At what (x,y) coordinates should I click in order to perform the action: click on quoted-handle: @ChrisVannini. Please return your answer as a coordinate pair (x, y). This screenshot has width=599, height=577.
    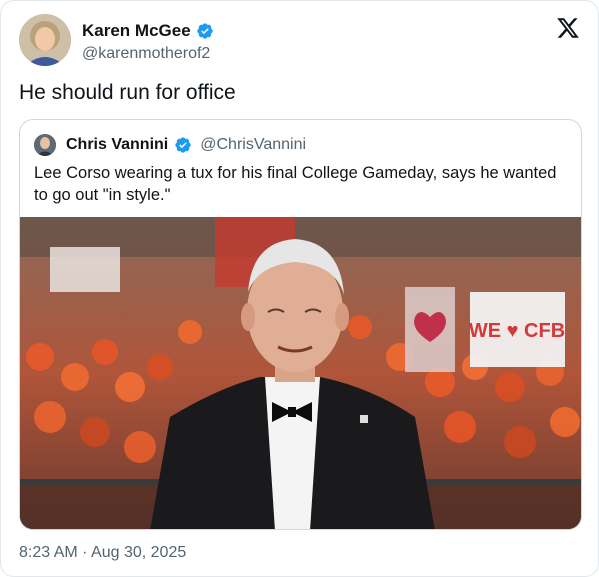
    Looking at the image, I should click on (253, 145).